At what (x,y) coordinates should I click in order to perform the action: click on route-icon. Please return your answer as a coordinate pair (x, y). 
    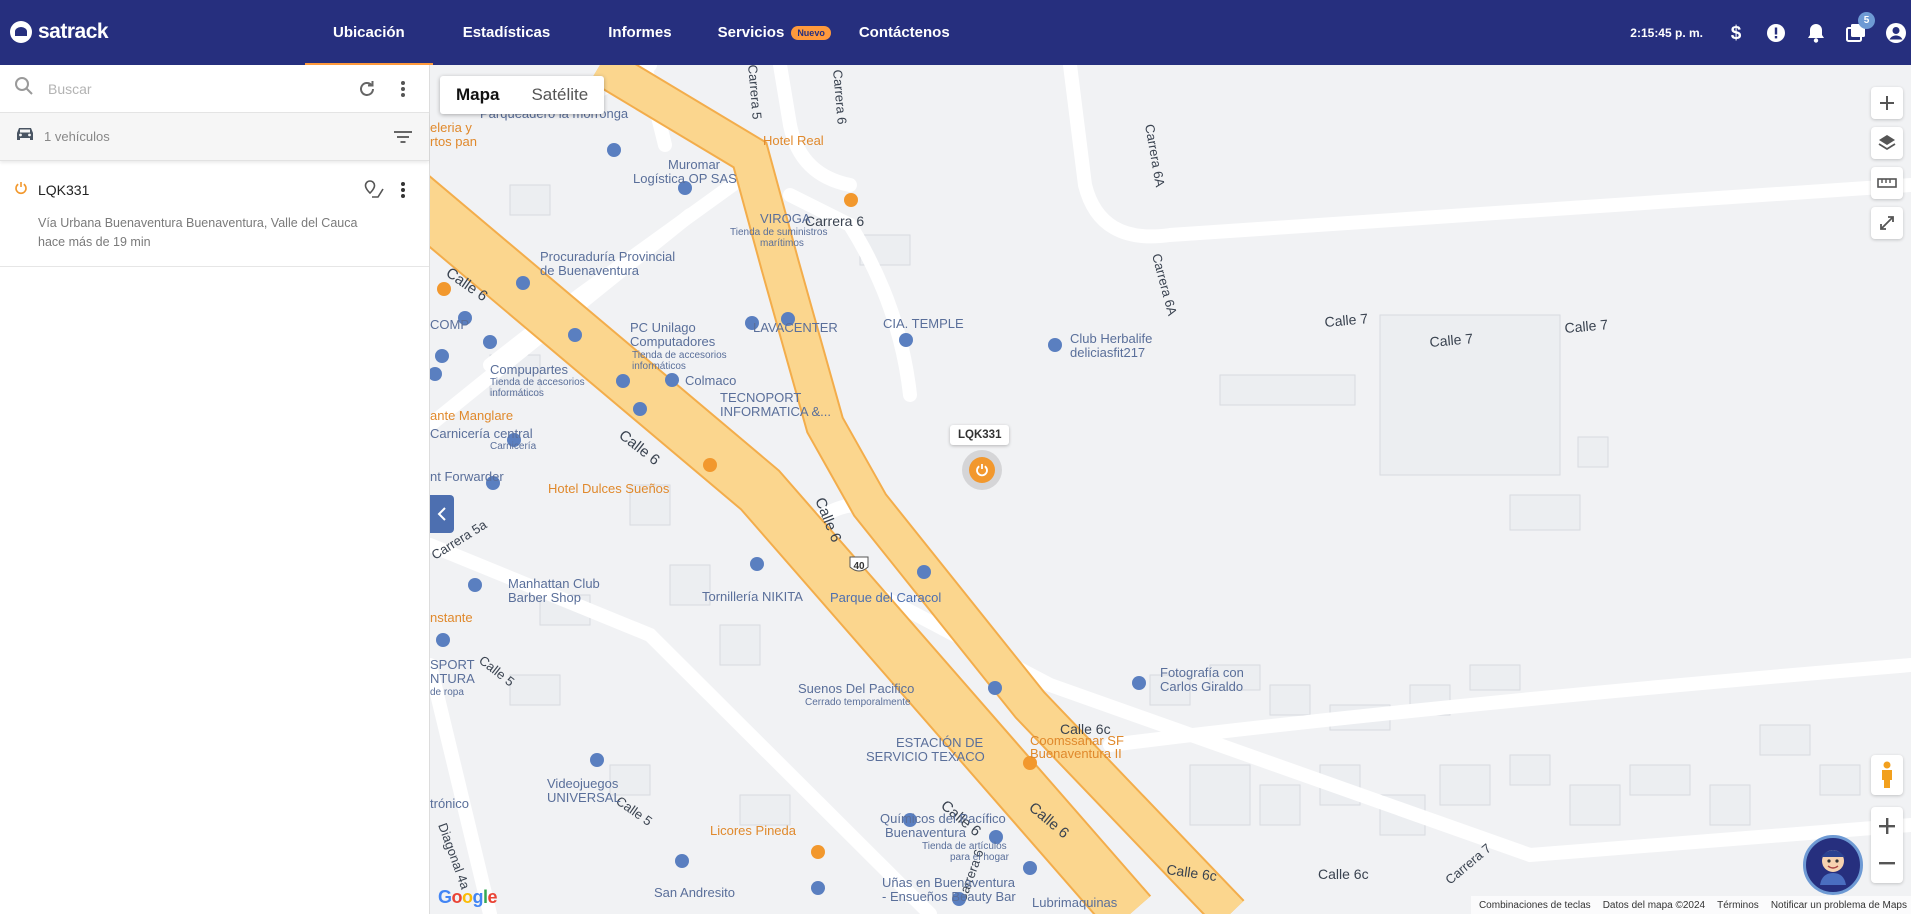
    Looking at the image, I should click on (375, 190).